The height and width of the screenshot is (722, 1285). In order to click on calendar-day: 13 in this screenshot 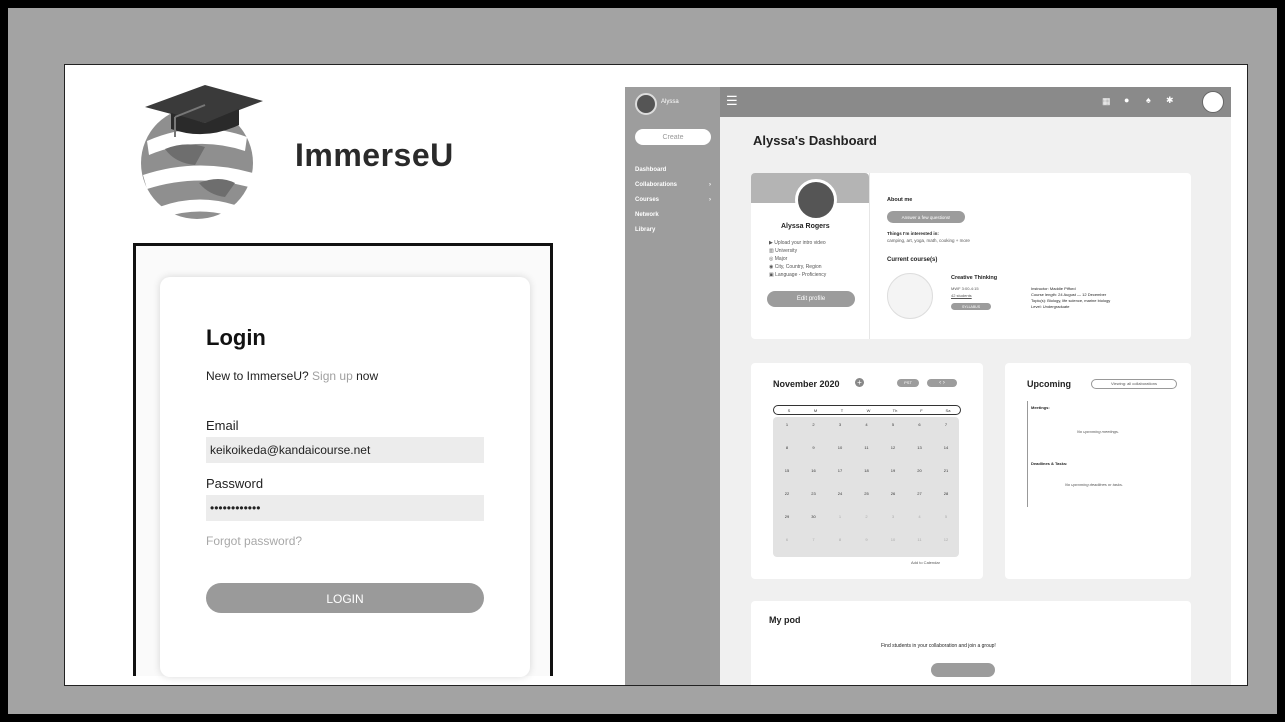, I will do `click(920, 447)`.